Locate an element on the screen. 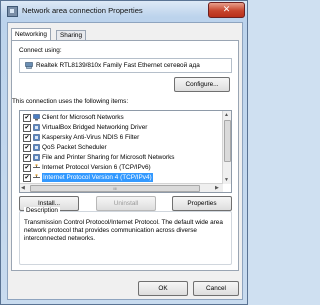 Image resolution: width=320 pixels, height=305 pixels. scroll-up-icon: ▲ is located at coordinates (226, 115).